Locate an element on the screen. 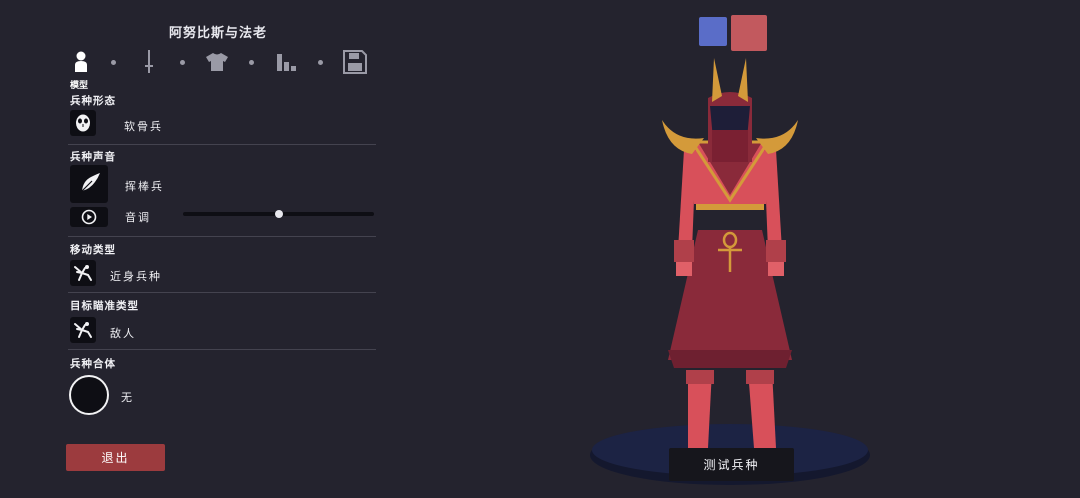 This screenshot has height=498, width=1080. voice-feather-icon is located at coordinates (89, 184).